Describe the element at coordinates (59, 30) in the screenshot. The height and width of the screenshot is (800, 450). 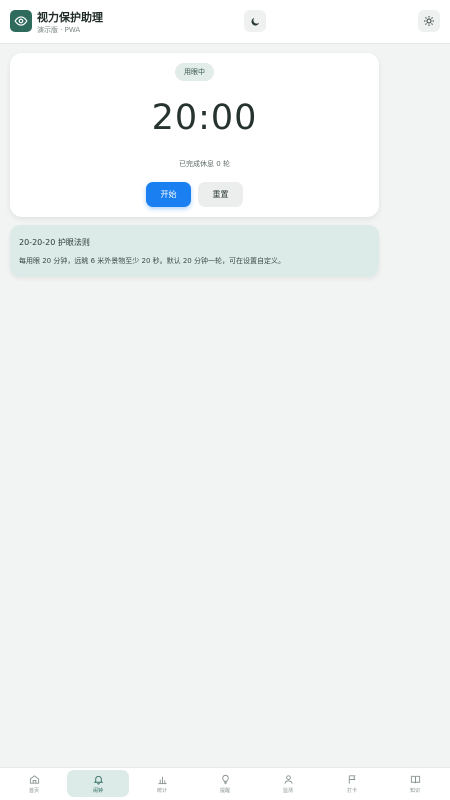
I see `app-subtitle: 演示版 · PWA` at that location.